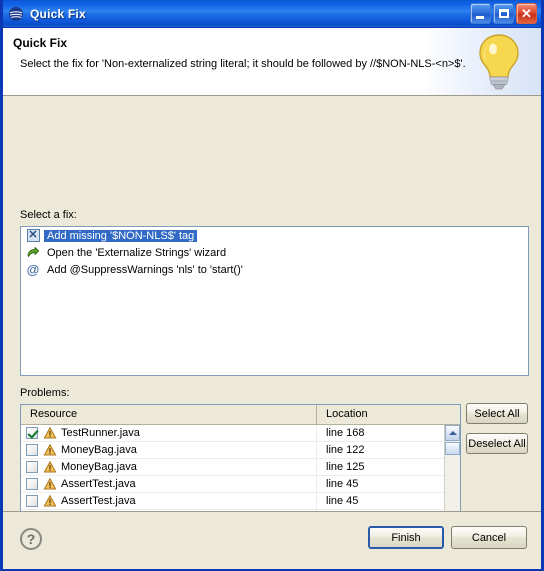 Image resolution: width=544 pixels, height=571 pixels. Describe the element at coordinates (169, 415) in the screenshot. I see `column-header-resource: Resource` at that location.